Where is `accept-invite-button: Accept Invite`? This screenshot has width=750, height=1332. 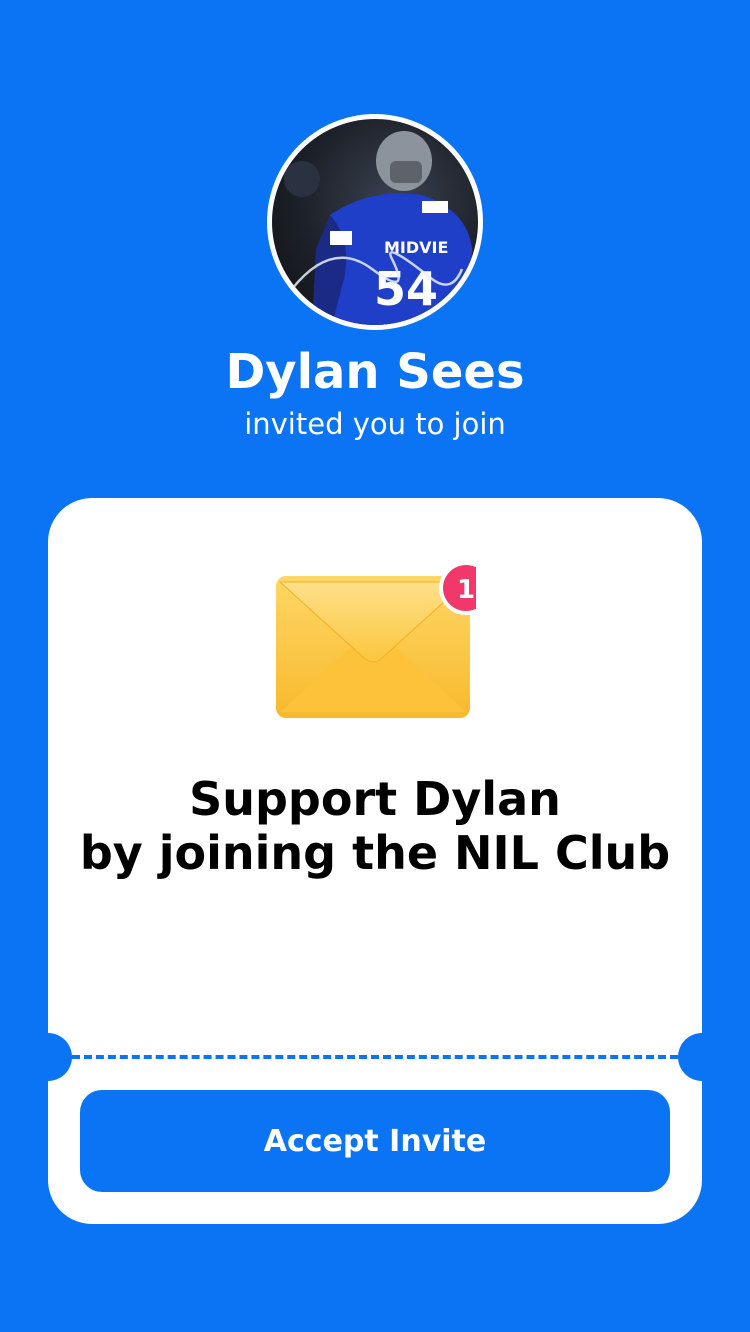 accept-invite-button: Accept Invite is located at coordinates (375, 1141).